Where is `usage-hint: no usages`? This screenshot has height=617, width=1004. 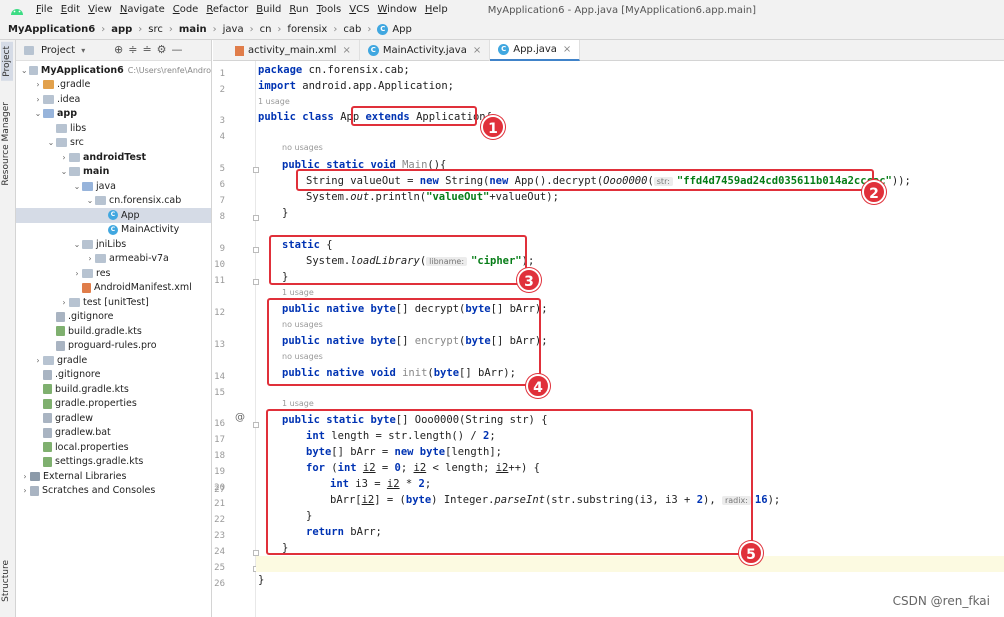 usage-hint: no usages is located at coordinates (302, 148).